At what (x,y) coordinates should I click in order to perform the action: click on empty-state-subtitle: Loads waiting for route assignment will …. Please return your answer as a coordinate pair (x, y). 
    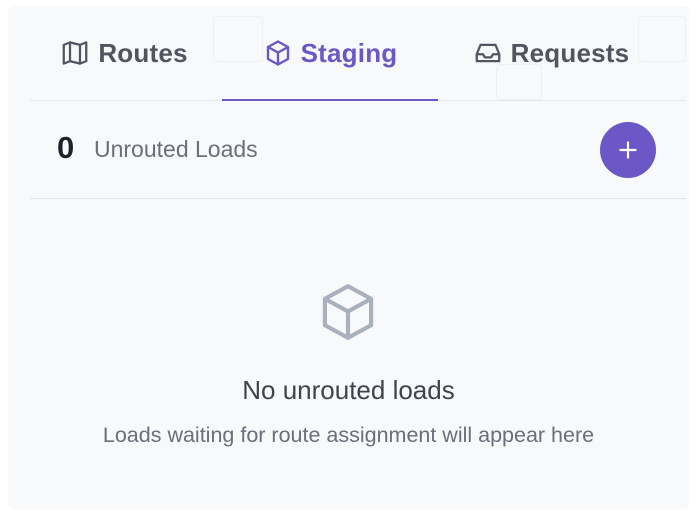
    Looking at the image, I should click on (348, 435).